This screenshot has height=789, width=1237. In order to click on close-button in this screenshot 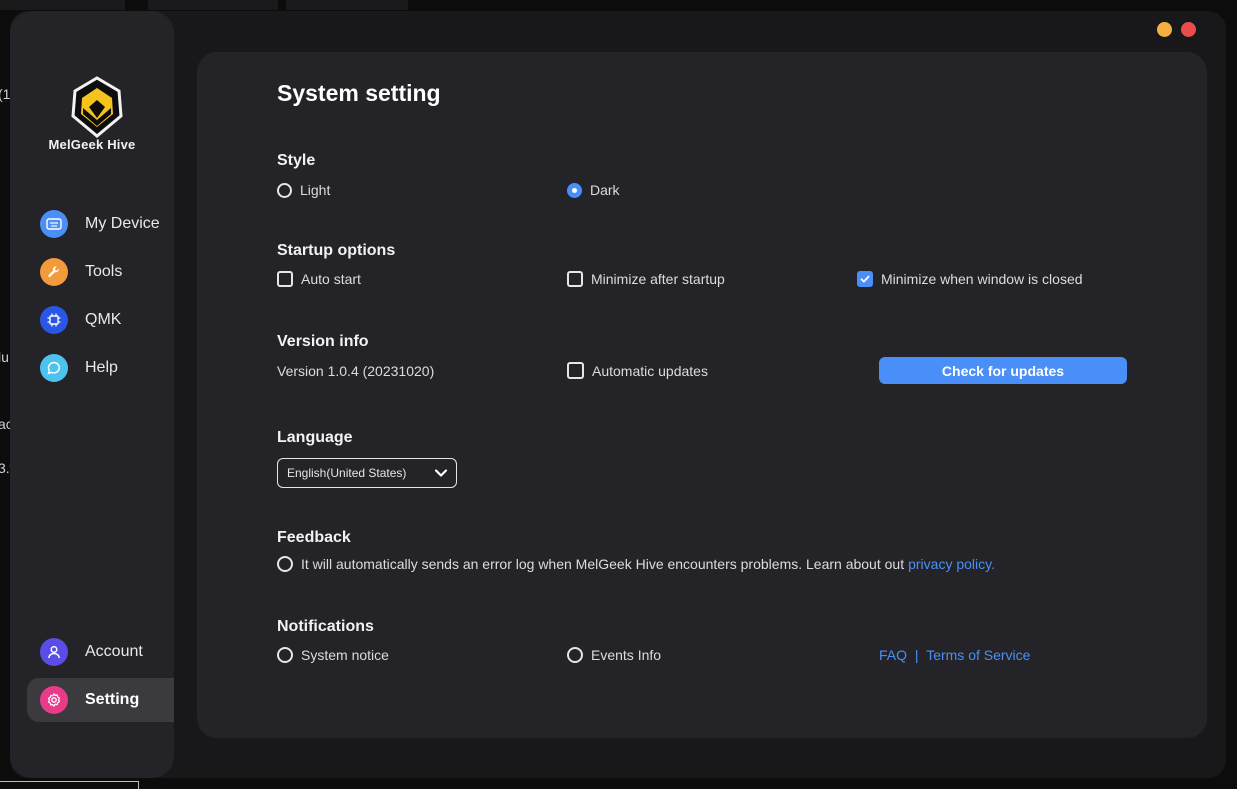, I will do `click(1188, 29)`.